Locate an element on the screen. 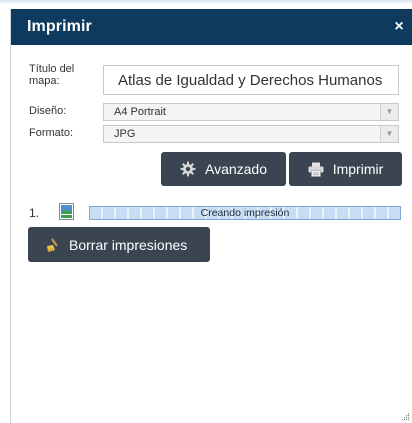  layout-label: Diseño: is located at coordinates (48, 111).